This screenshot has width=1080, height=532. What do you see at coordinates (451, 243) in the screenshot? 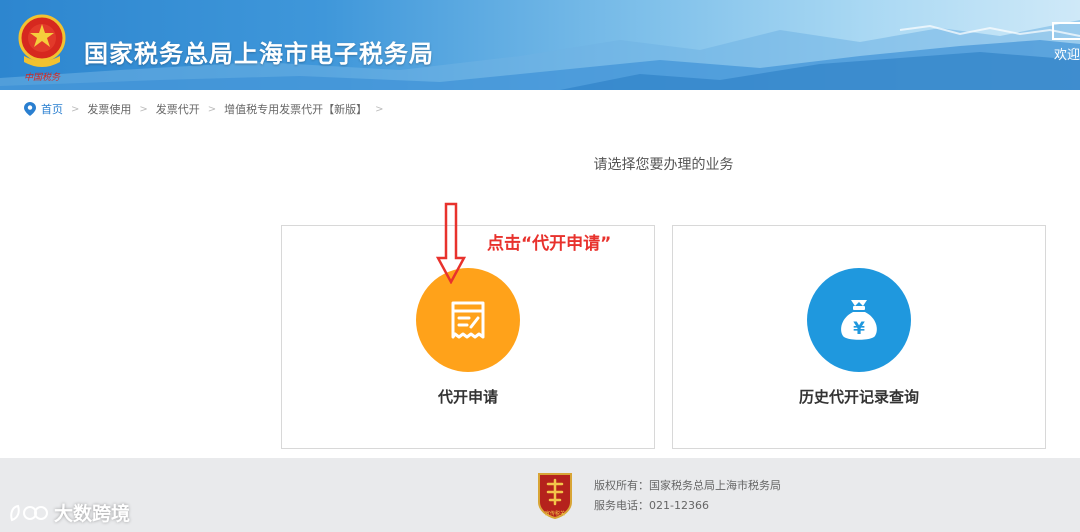
I see `annotation-arrow-icon` at bounding box center [451, 243].